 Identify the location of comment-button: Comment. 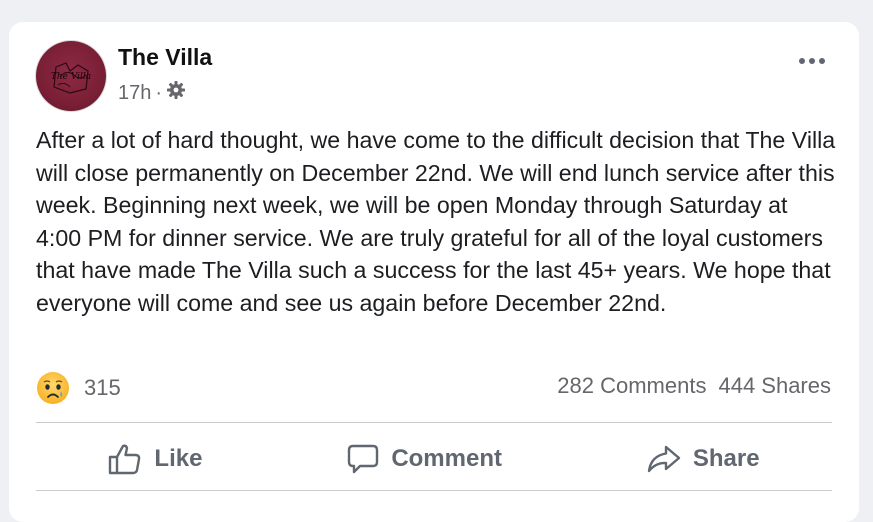
(424, 459).